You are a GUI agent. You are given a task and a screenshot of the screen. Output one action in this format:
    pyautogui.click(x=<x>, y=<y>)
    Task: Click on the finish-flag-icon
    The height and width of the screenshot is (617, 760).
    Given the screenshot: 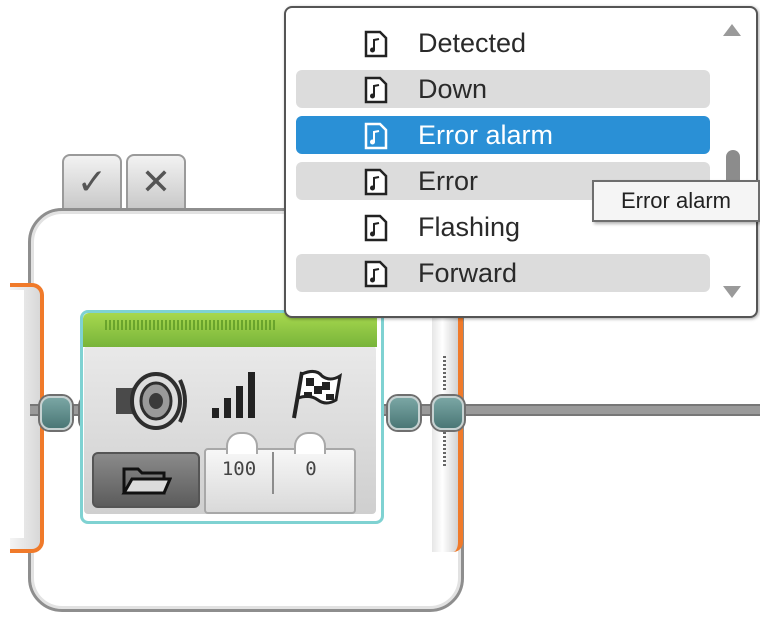 What is the action you would take?
    pyautogui.click(x=314, y=394)
    